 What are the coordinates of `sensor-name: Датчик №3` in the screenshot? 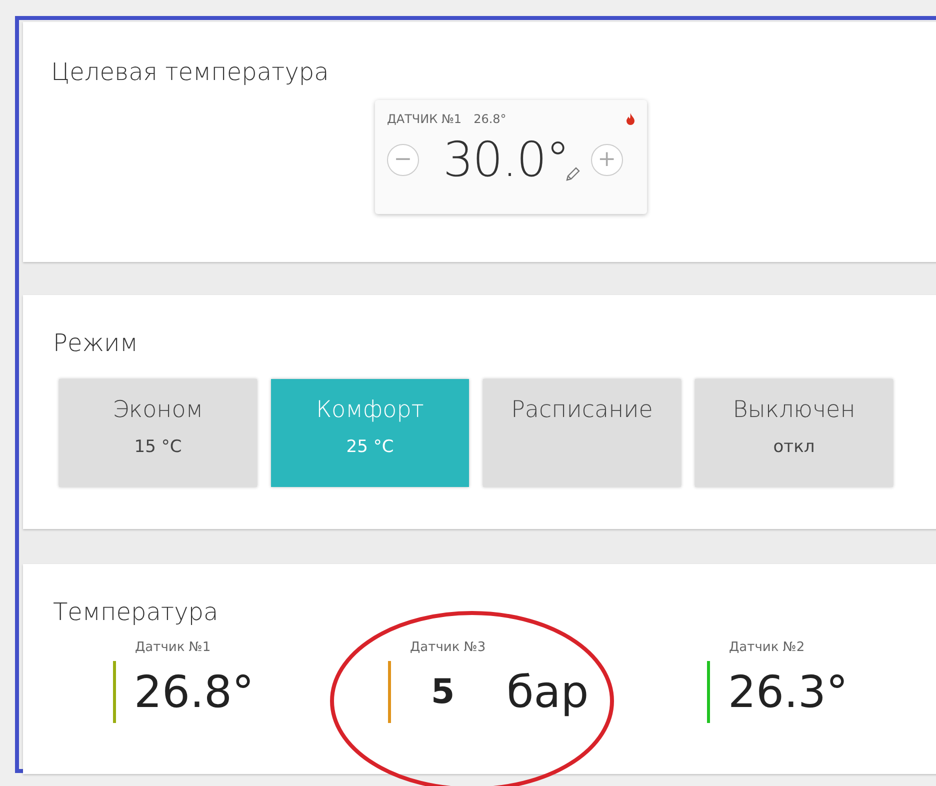 It's located at (448, 647).